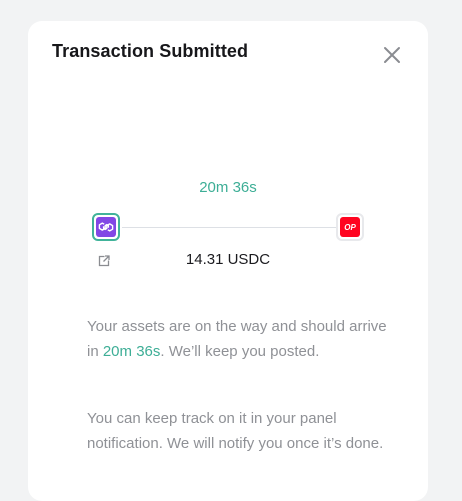 The width and height of the screenshot is (462, 501). What do you see at coordinates (131, 351) in the screenshot?
I see `status-eta: 20m 36s` at bounding box center [131, 351].